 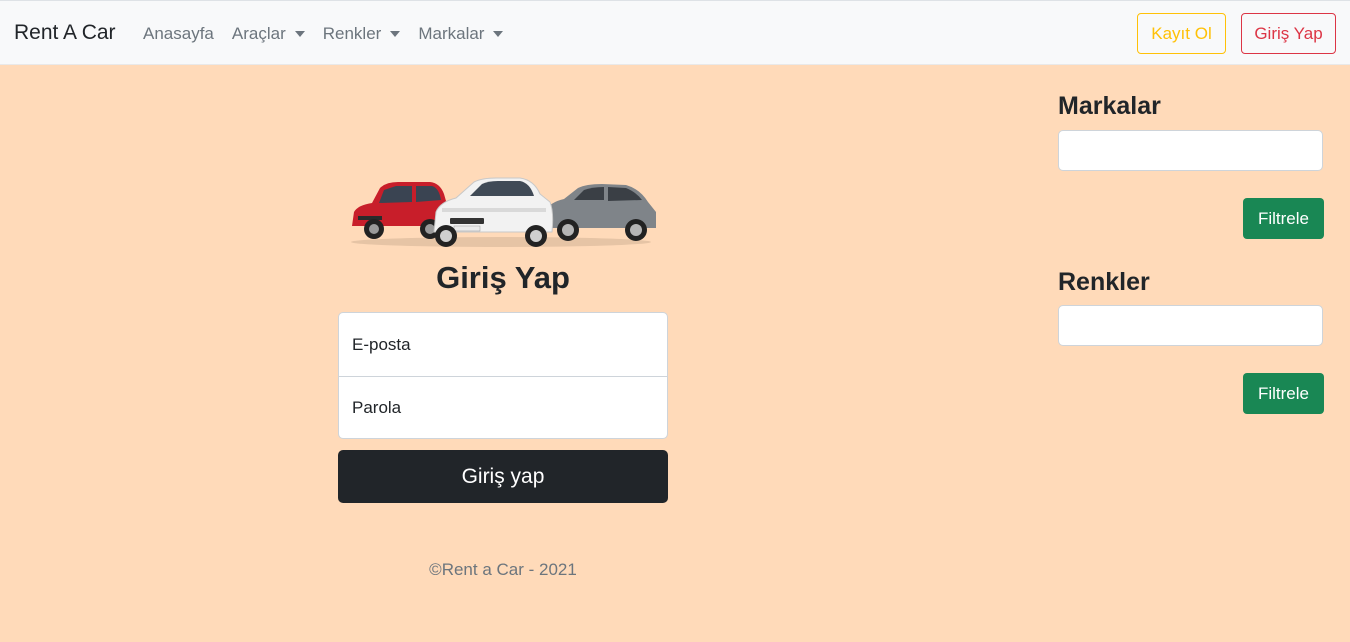 I want to click on email-field: E-posta, so click(x=503, y=344).